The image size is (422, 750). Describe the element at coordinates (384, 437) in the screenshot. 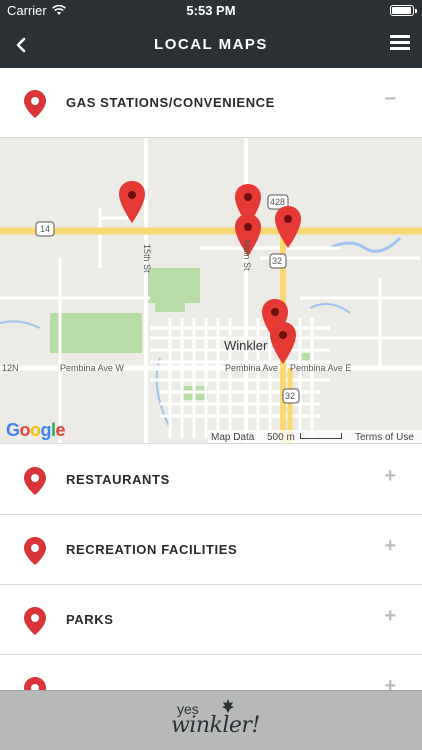

I see `terms-of-use-link: Terms of Use` at that location.